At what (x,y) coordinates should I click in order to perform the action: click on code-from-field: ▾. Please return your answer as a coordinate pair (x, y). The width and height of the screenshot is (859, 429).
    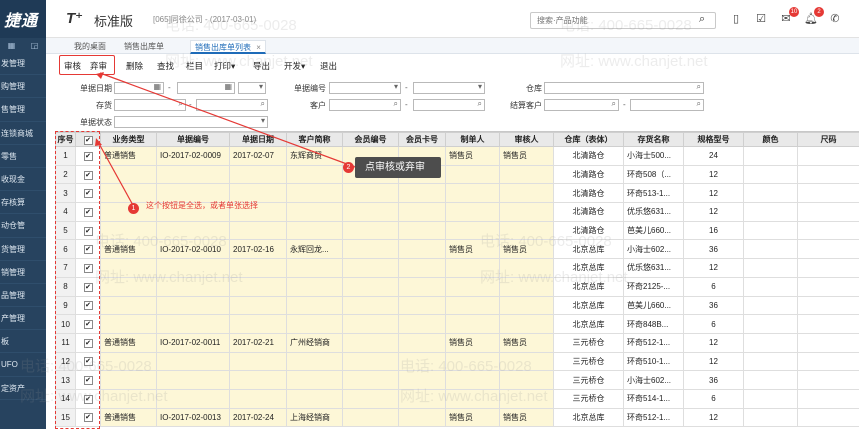
    Looking at the image, I should click on (365, 88).